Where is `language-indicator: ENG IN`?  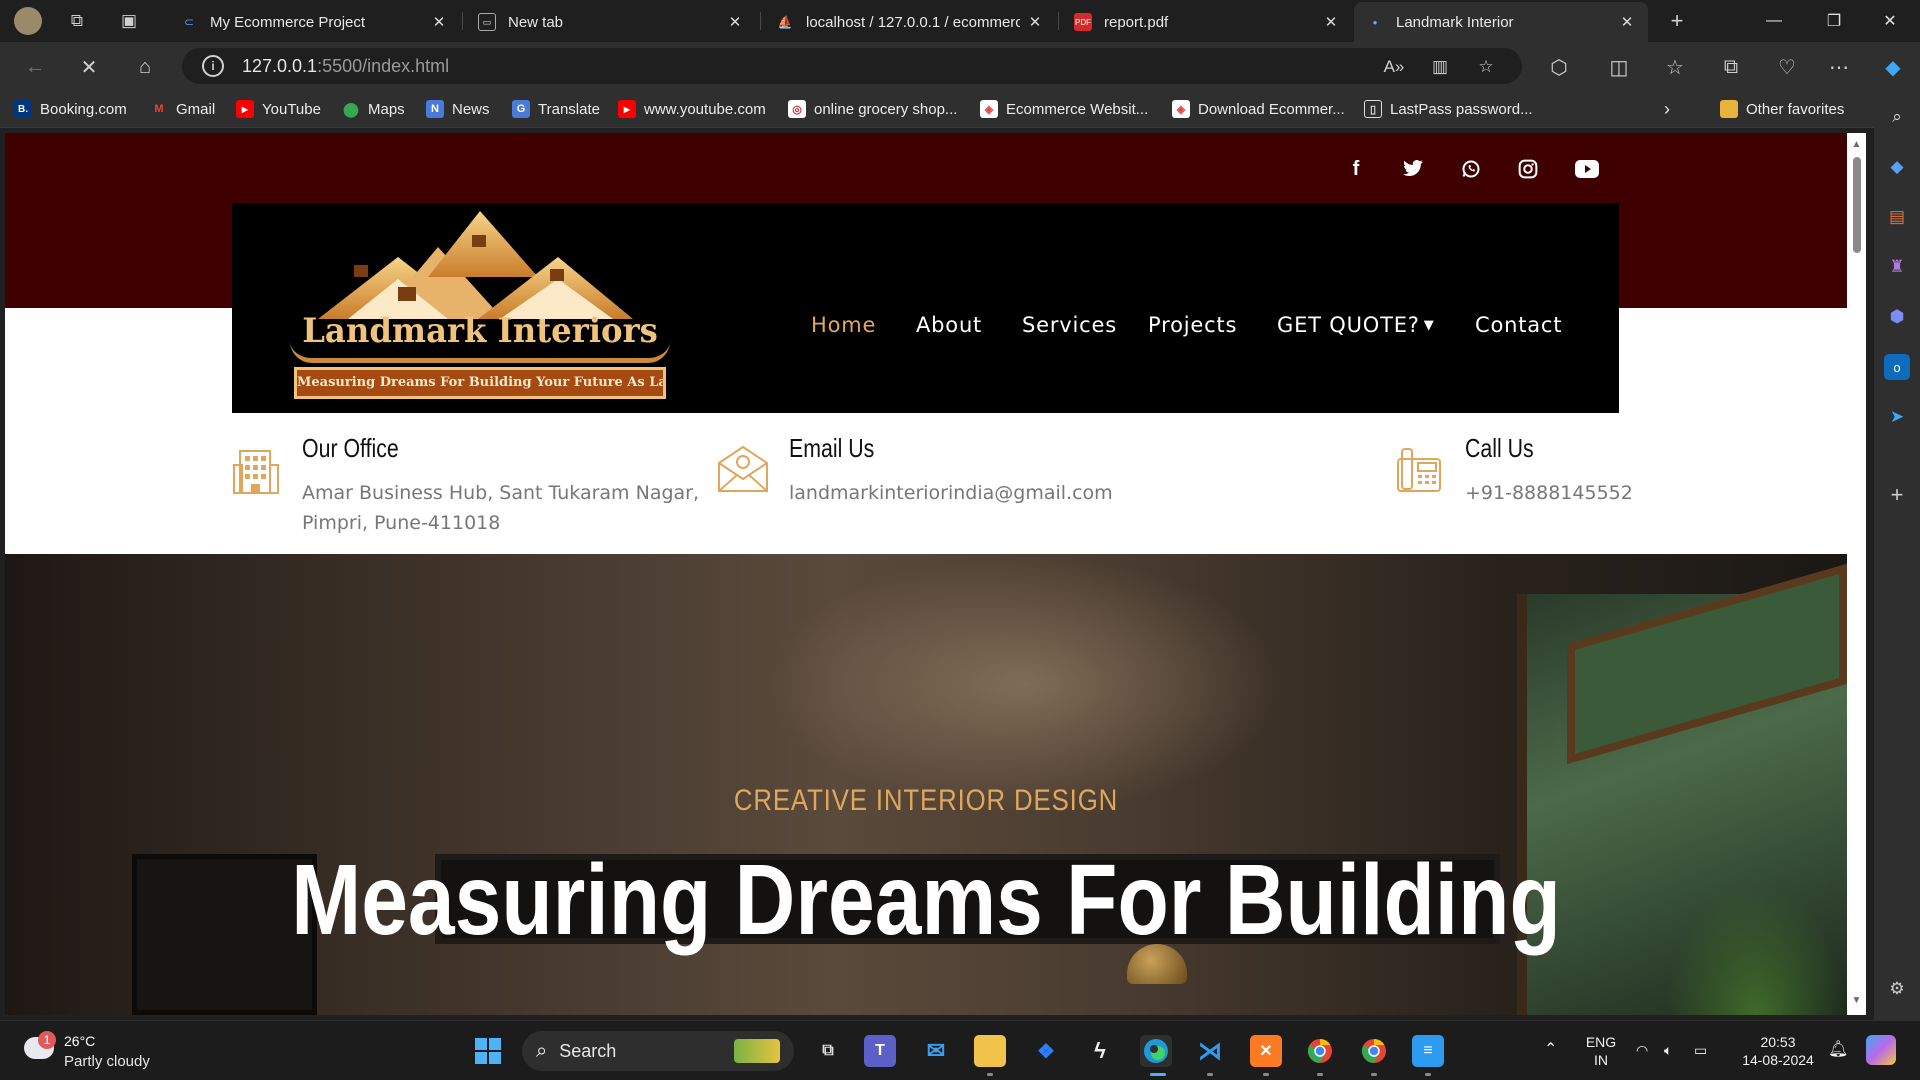
language-indicator: ENG IN is located at coordinates (1601, 1051).